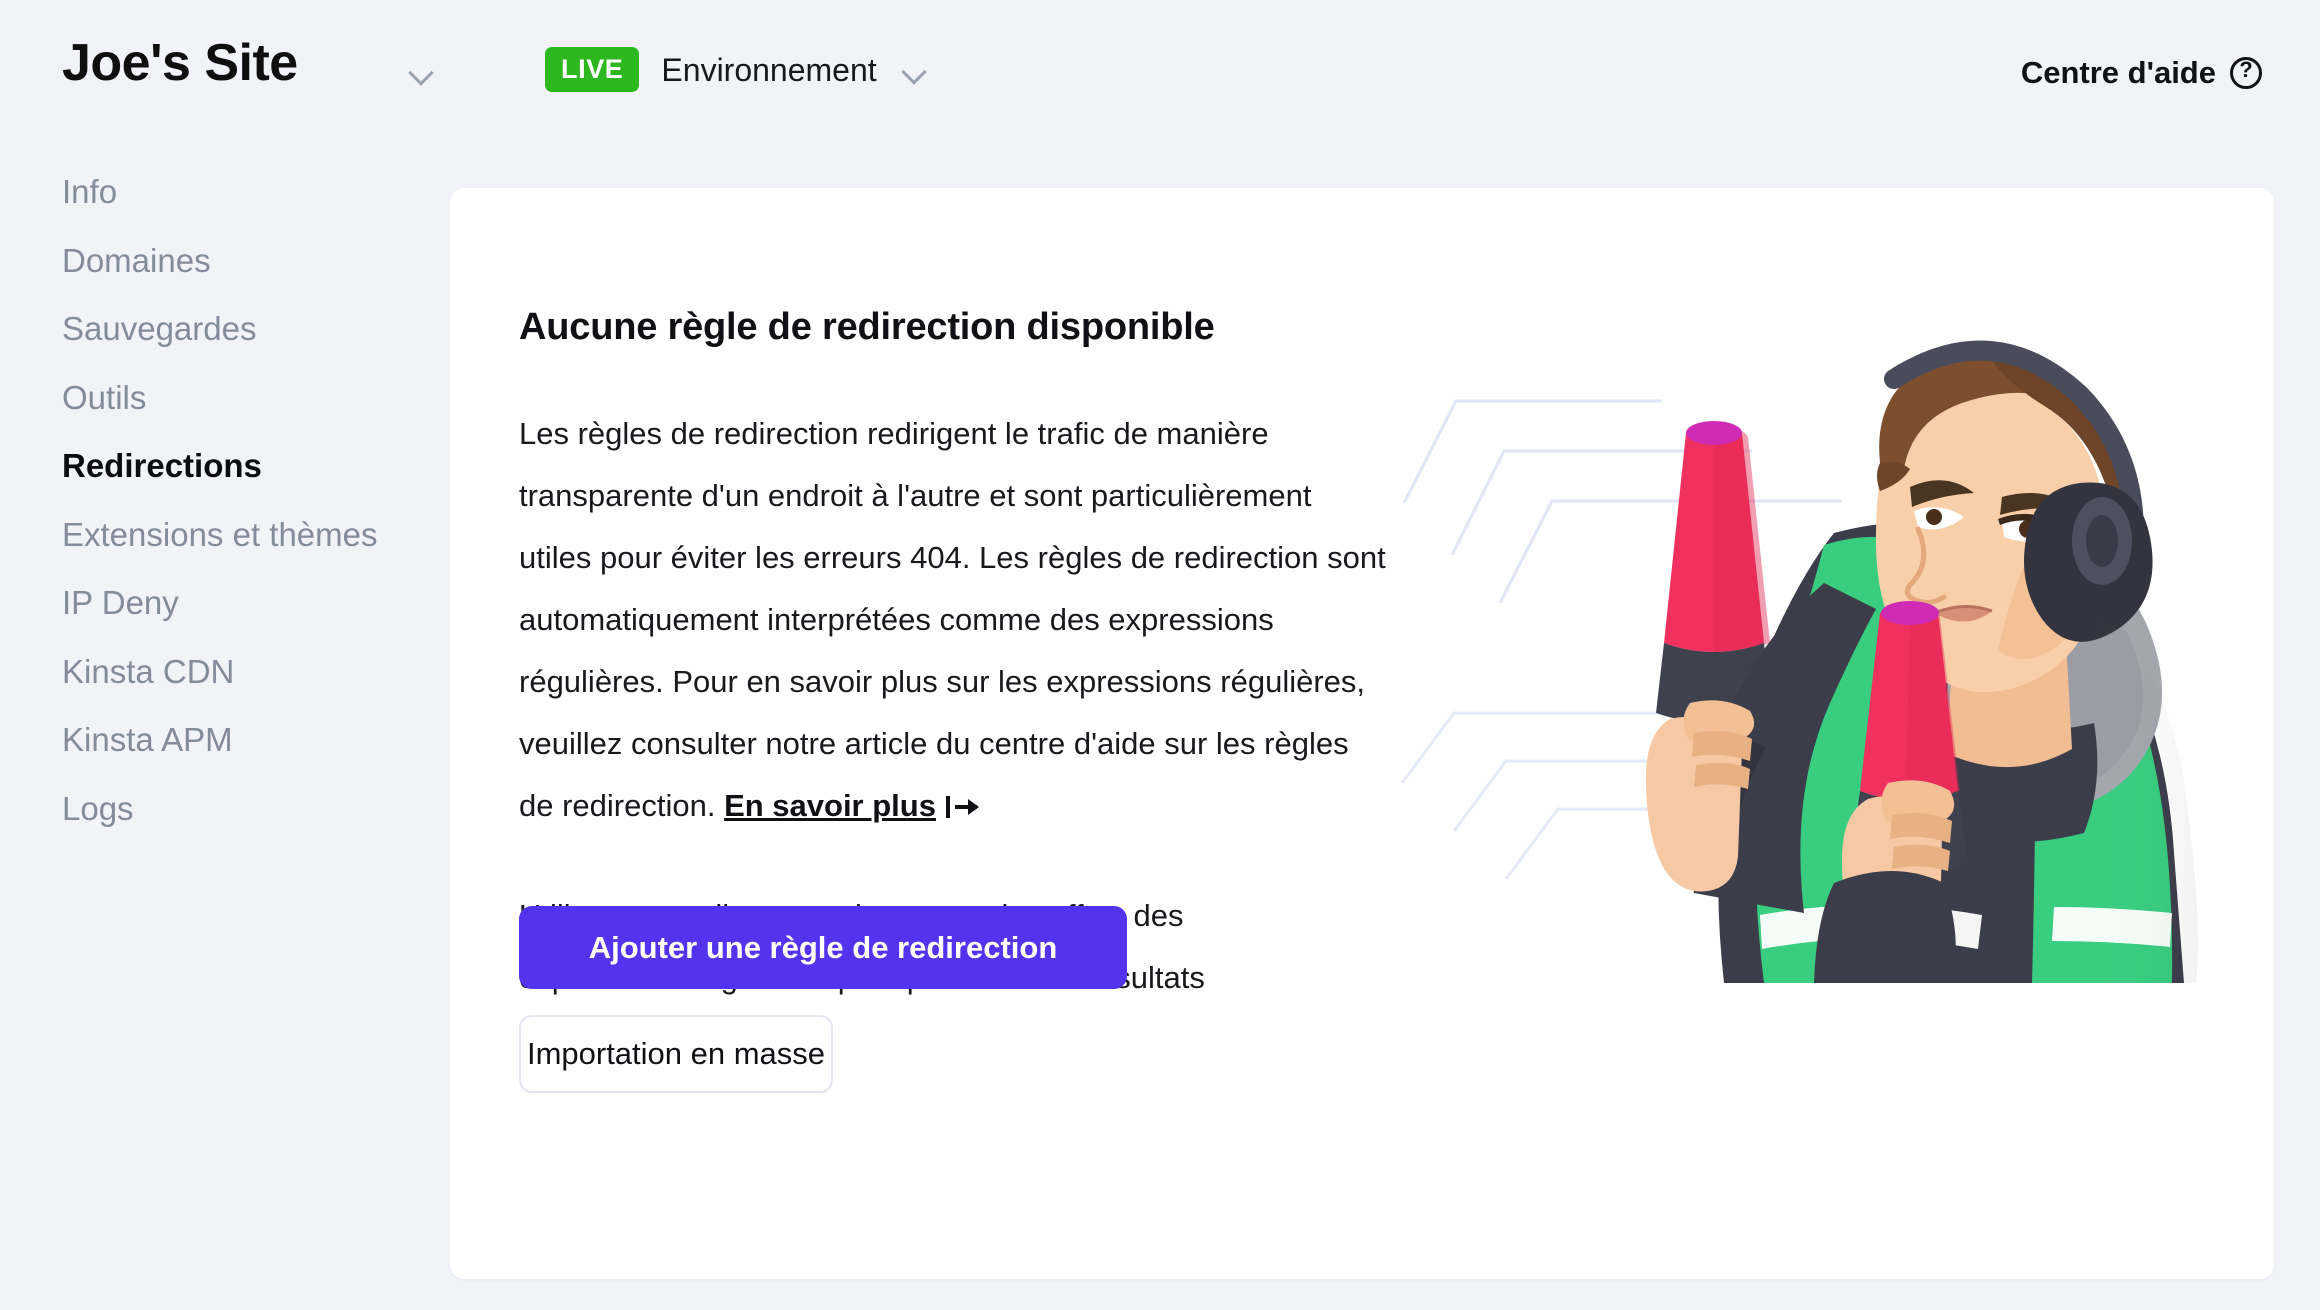 The image size is (2320, 1310). Describe the element at coordinates (120, 603) in the screenshot. I see `sidebar-item-ip-deny: IP Deny` at that location.